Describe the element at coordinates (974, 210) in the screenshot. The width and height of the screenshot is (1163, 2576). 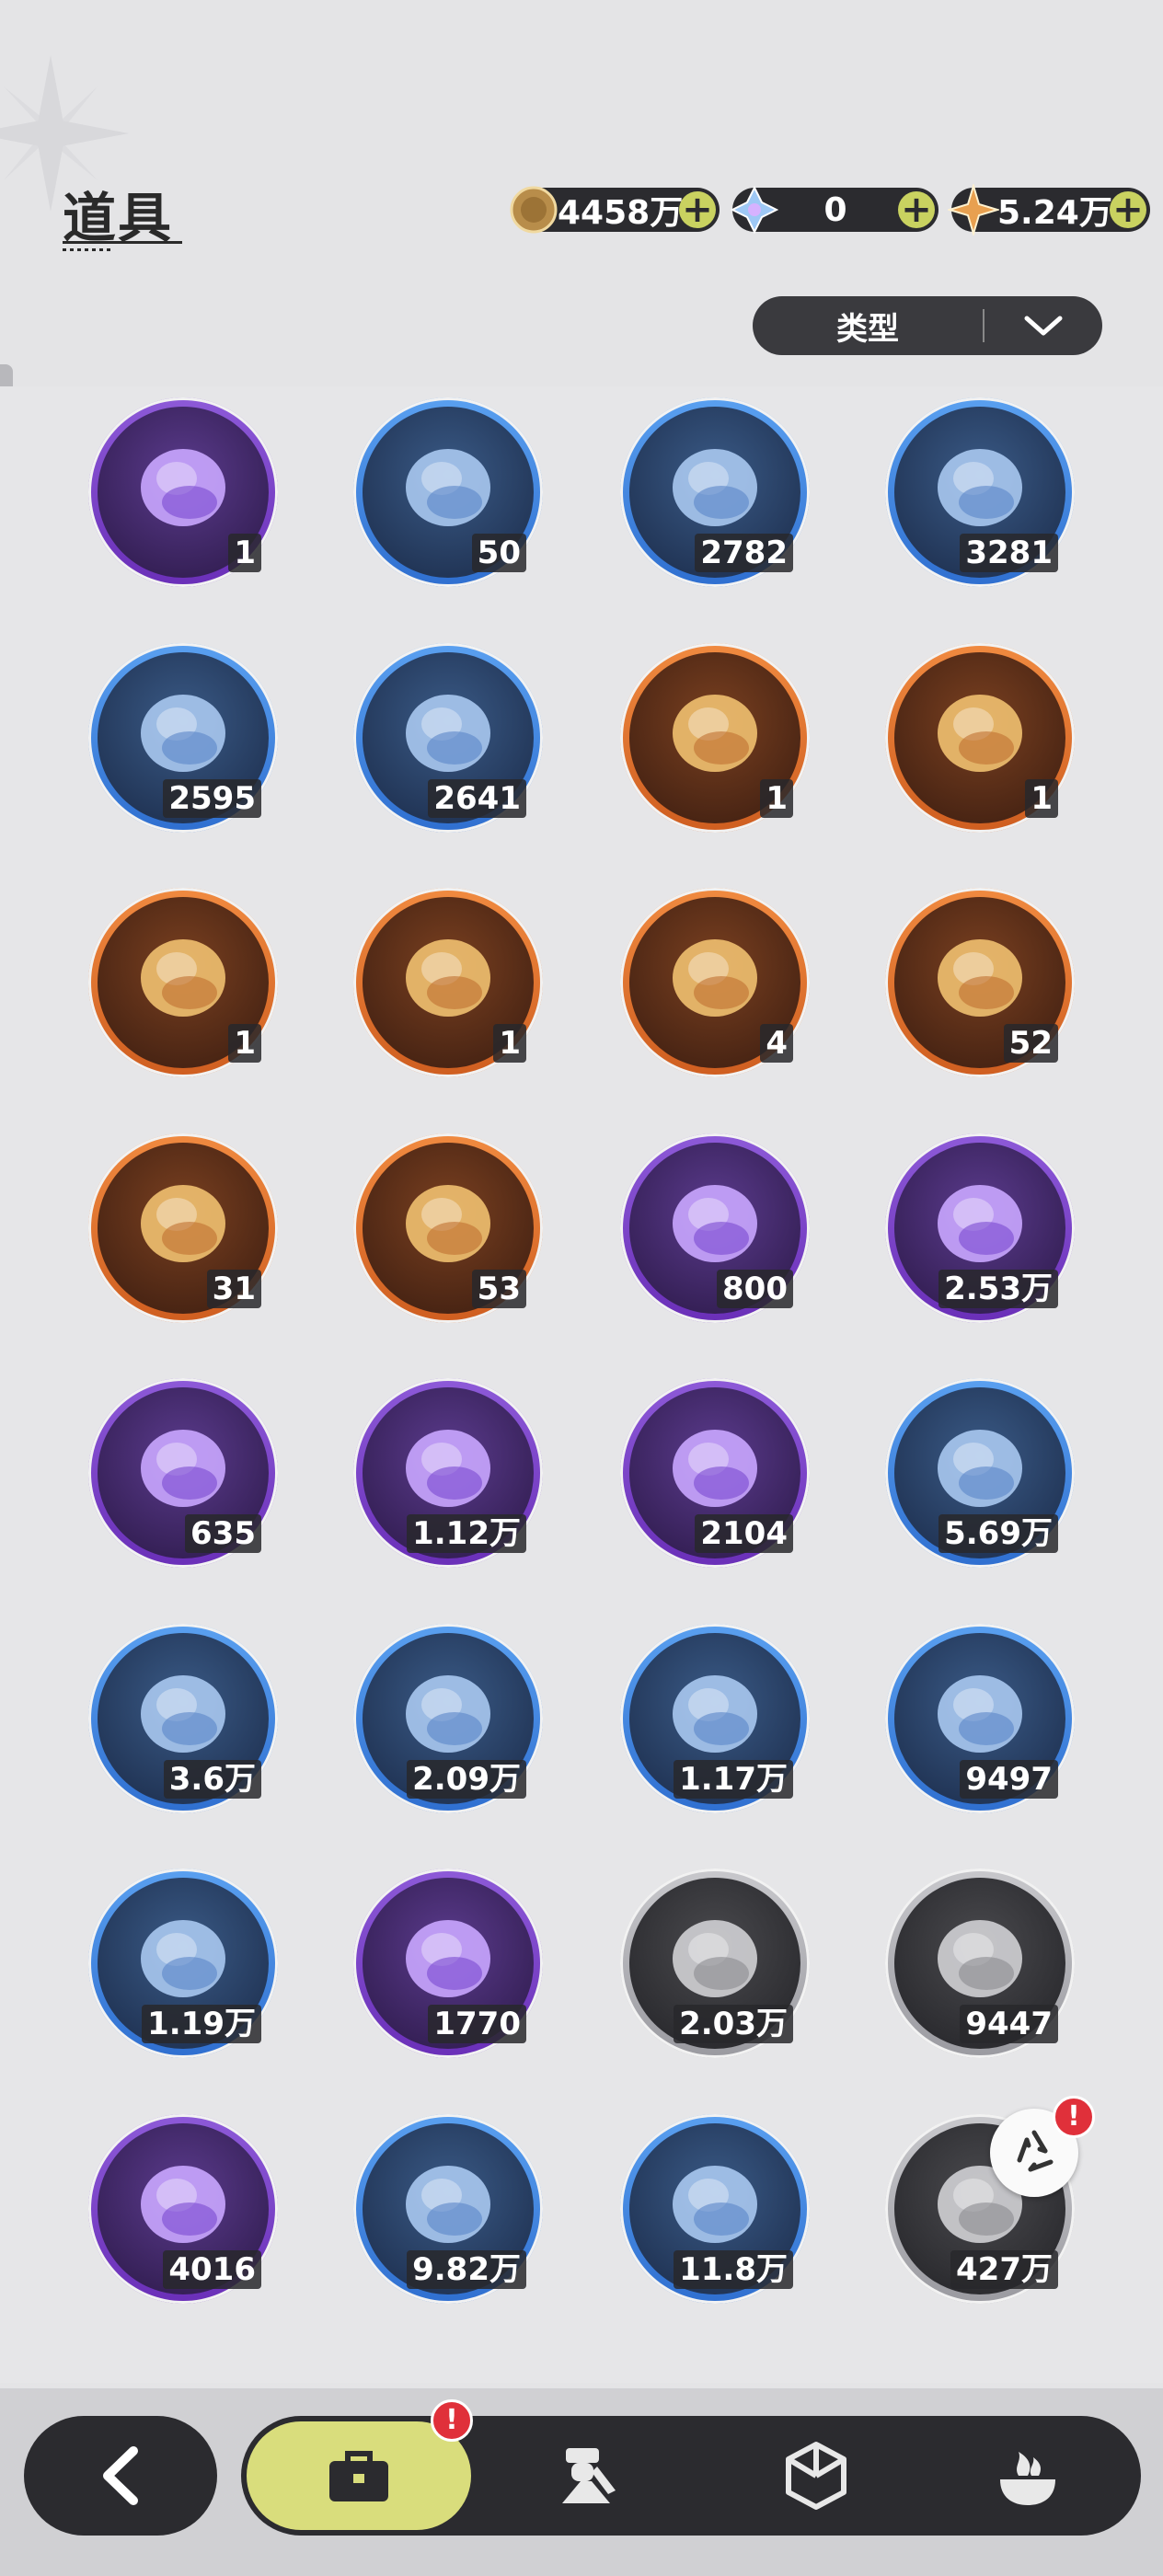
I see `star-shard-icon` at that location.